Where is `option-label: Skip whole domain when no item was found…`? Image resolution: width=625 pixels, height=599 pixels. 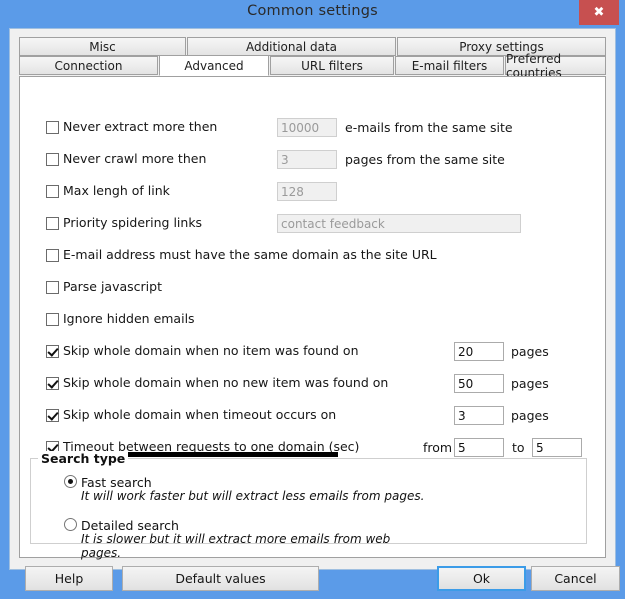 option-label: Skip whole domain when no item was found… is located at coordinates (211, 350).